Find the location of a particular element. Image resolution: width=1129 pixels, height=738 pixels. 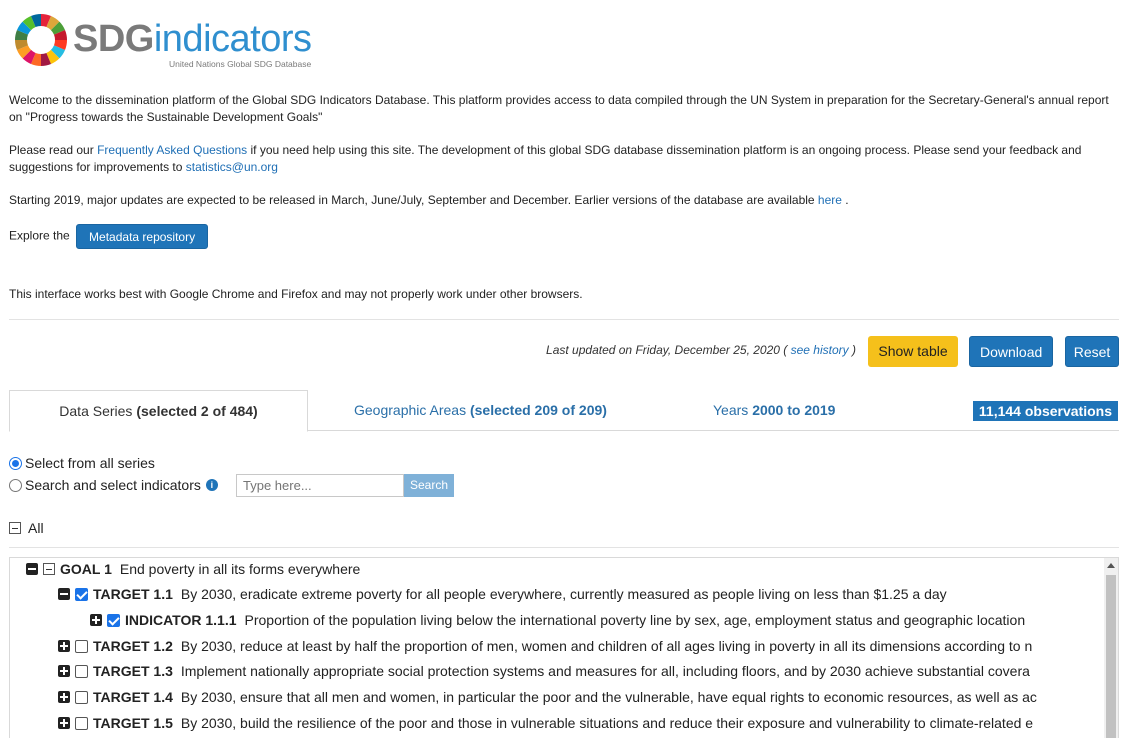

earlier-versions-link: here is located at coordinates (830, 200).